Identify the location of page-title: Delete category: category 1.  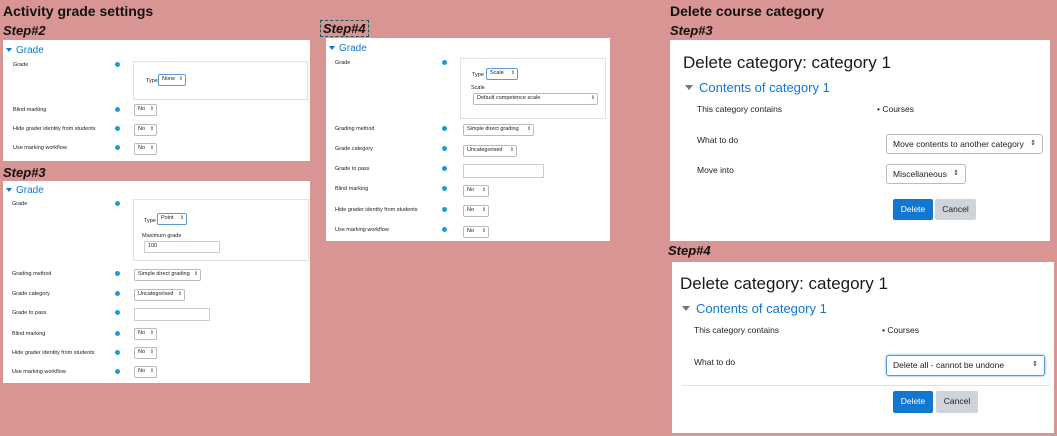
(784, 283).